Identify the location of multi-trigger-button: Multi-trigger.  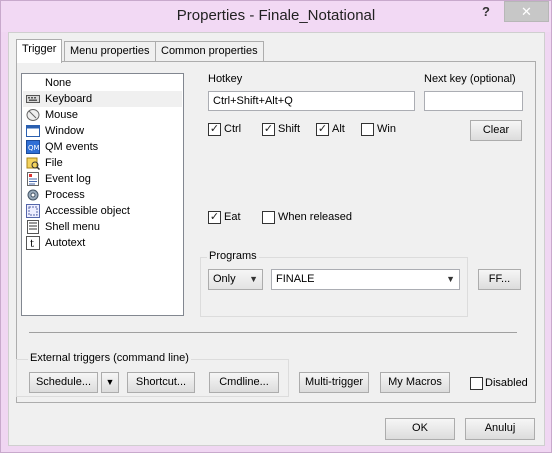
(334, 382).